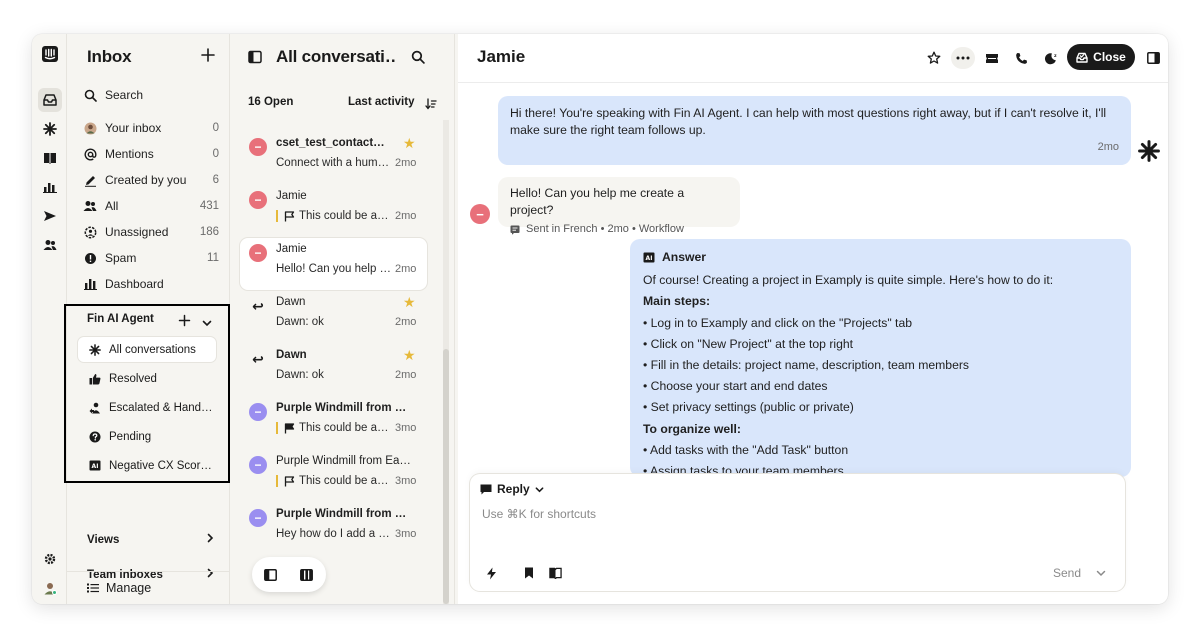 The image size is (1200, 636). What do you see at coordinates (300, 322) in the screenshot?
I see `preview-text: Dawn: ok` at bounding box center [300, 322].